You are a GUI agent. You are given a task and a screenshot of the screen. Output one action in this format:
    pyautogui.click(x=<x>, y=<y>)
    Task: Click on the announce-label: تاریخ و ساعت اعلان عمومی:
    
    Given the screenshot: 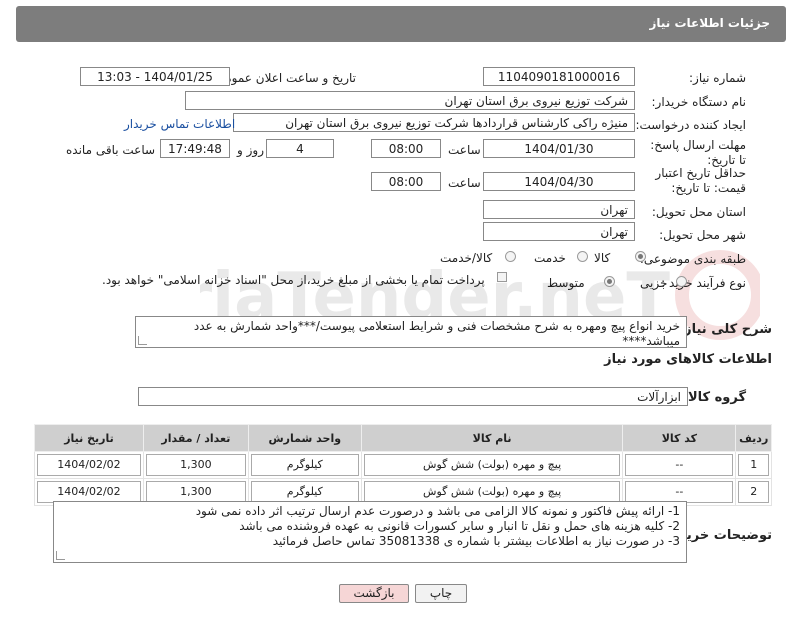 What is the action you would take?
    pyautogui.click(x=283, y=78)
    